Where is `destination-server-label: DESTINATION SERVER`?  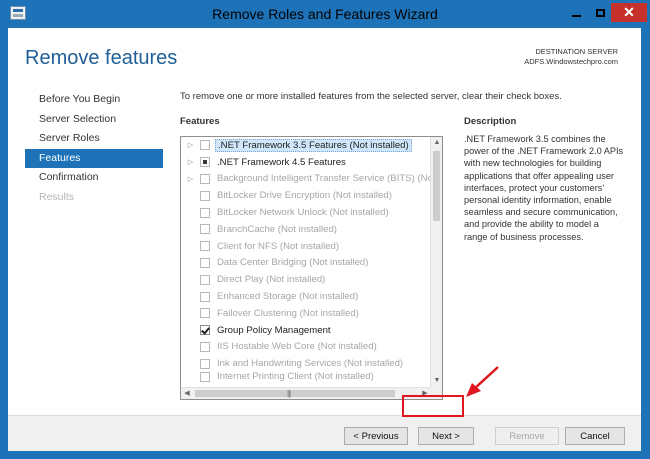 destination-server-label: DESTINATION SERVER is located at coordinates (576, 51).